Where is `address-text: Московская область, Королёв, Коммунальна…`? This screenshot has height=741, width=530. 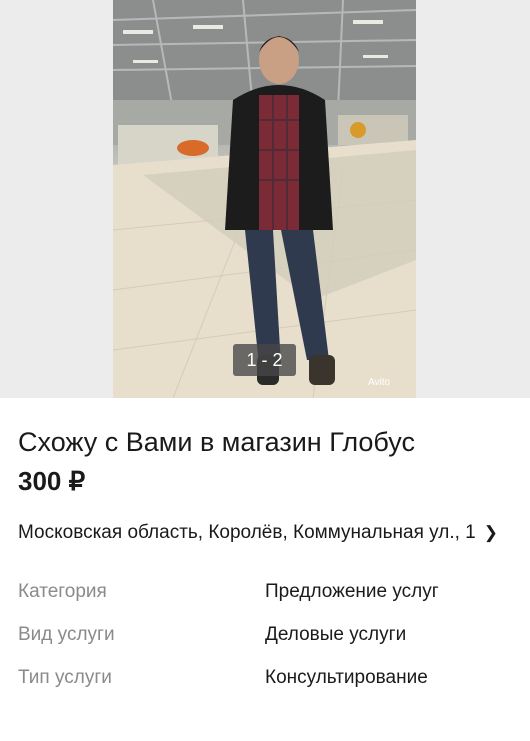 address-text: Московская область, Королёв, Коммунальна… is located at coordinates (247, 532).